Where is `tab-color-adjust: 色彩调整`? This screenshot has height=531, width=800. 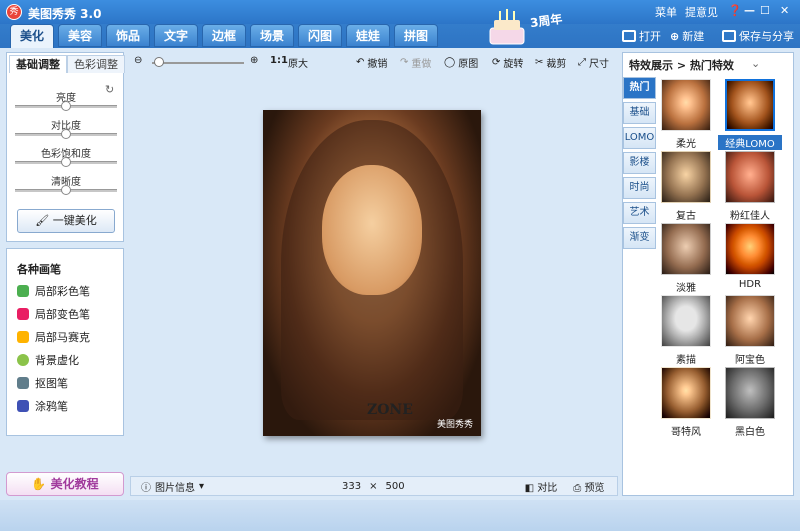 tab-color-adjust: 色彩调整 is located at coordinates (96, 64).